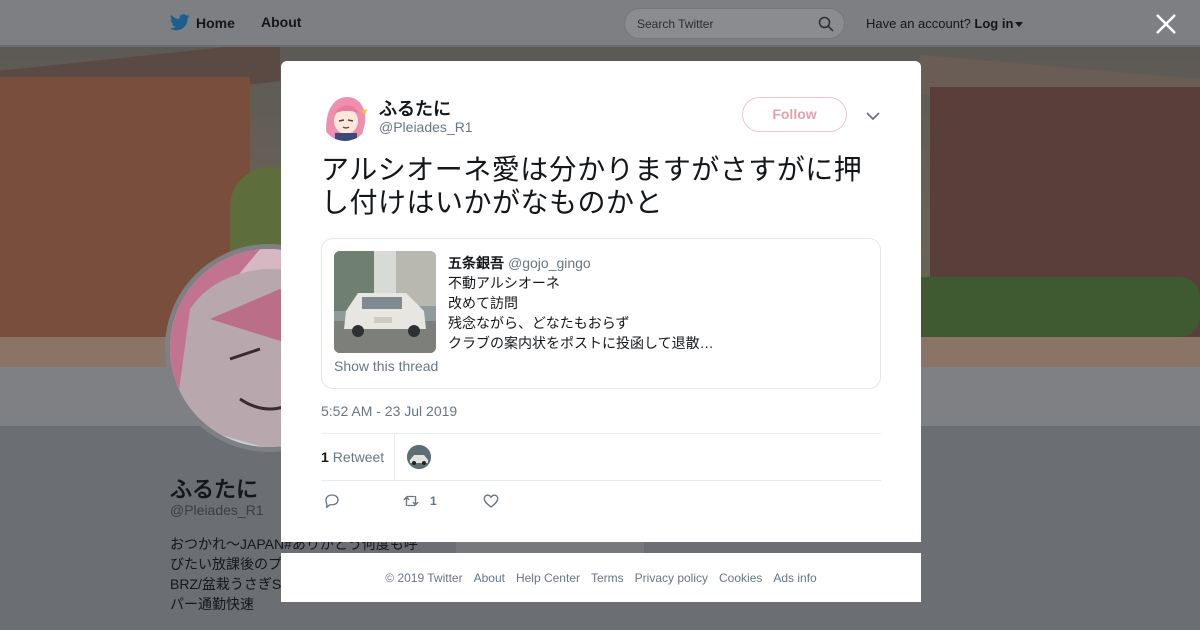 This screenshot has height=630, width=1200. I want to click on retweeter-avatar, so click(419, 457).